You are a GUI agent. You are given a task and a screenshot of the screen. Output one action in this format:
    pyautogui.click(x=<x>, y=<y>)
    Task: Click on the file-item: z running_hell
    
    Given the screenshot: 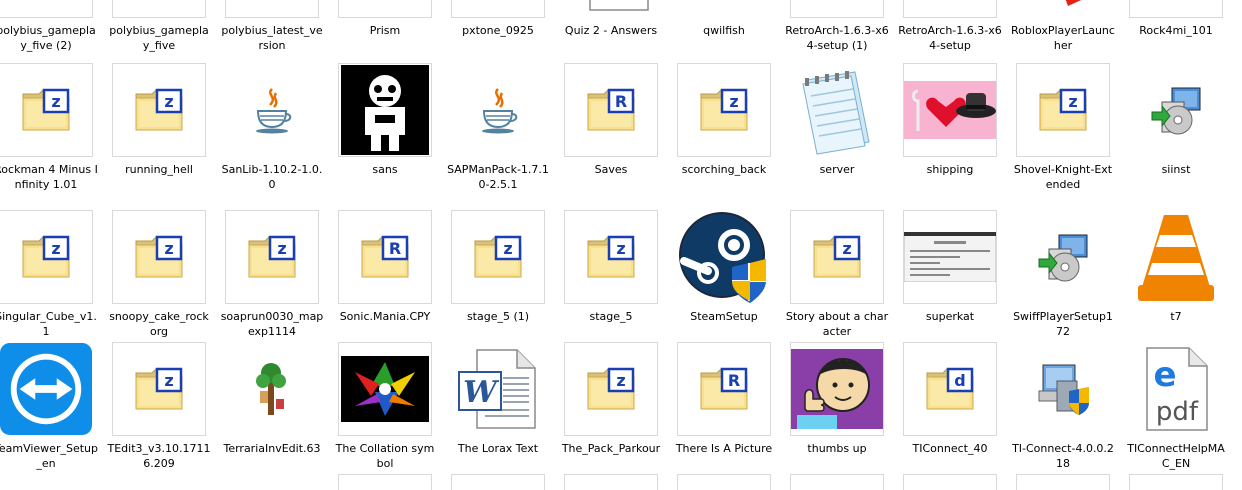 What is the action you would take?
    pyautogui.click(x=159, y=133)
    